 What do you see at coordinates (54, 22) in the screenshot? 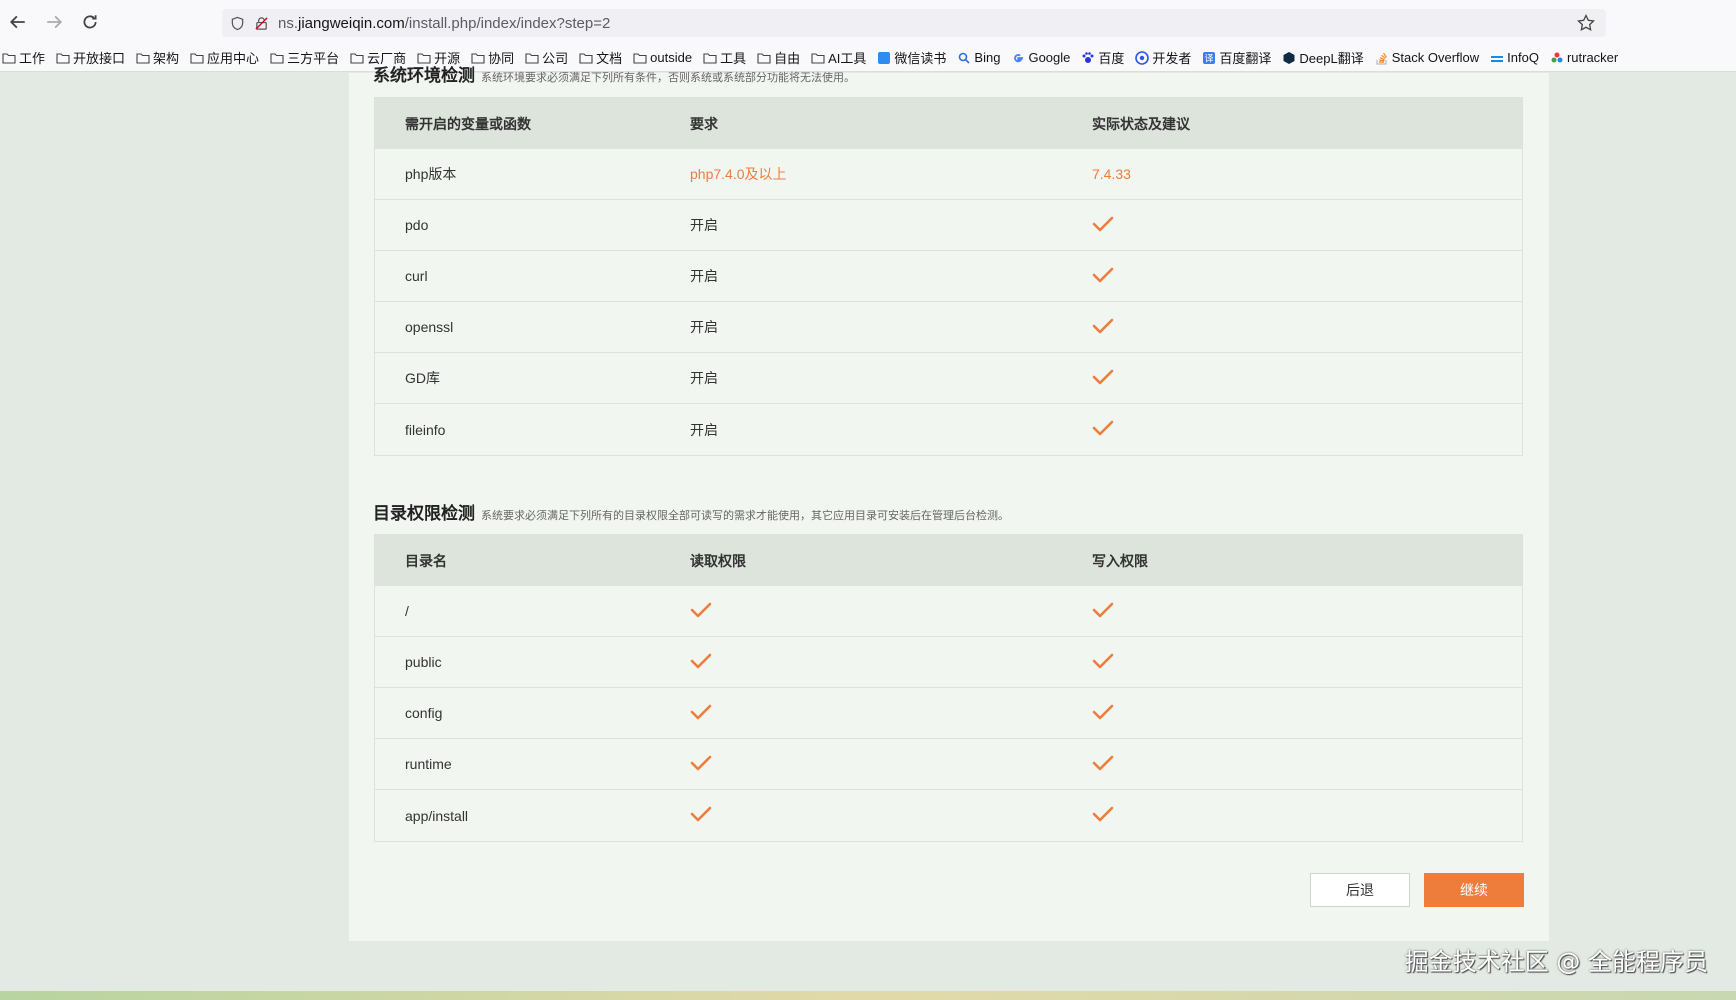
I see `forward-arrow-icon` at bounding box center [54, 22].